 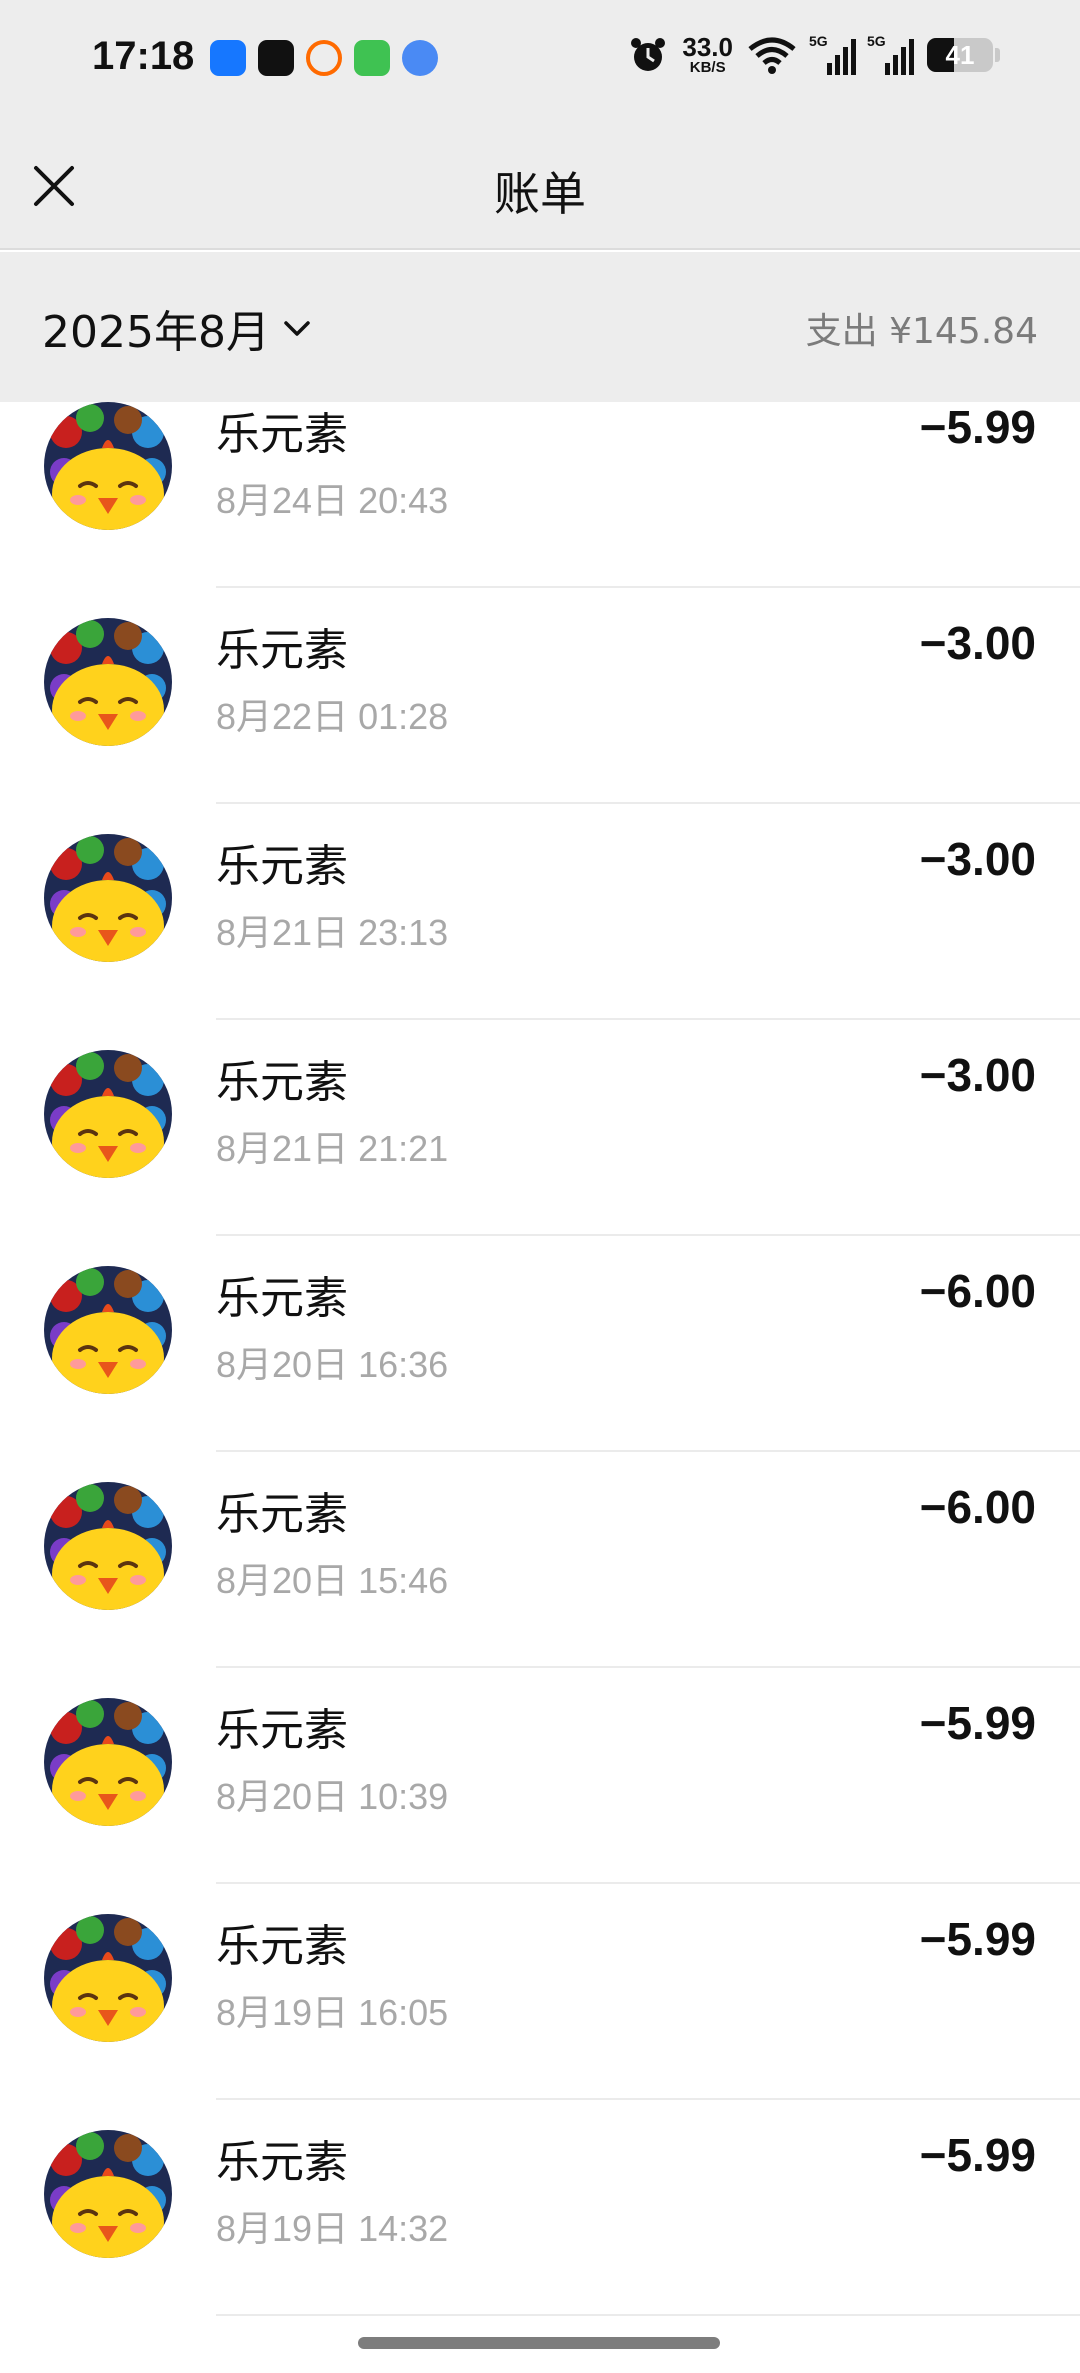 I want to click on transaction-row: 乐元素 8月21日 23:13 −3.00, so click(x=540, y=912).